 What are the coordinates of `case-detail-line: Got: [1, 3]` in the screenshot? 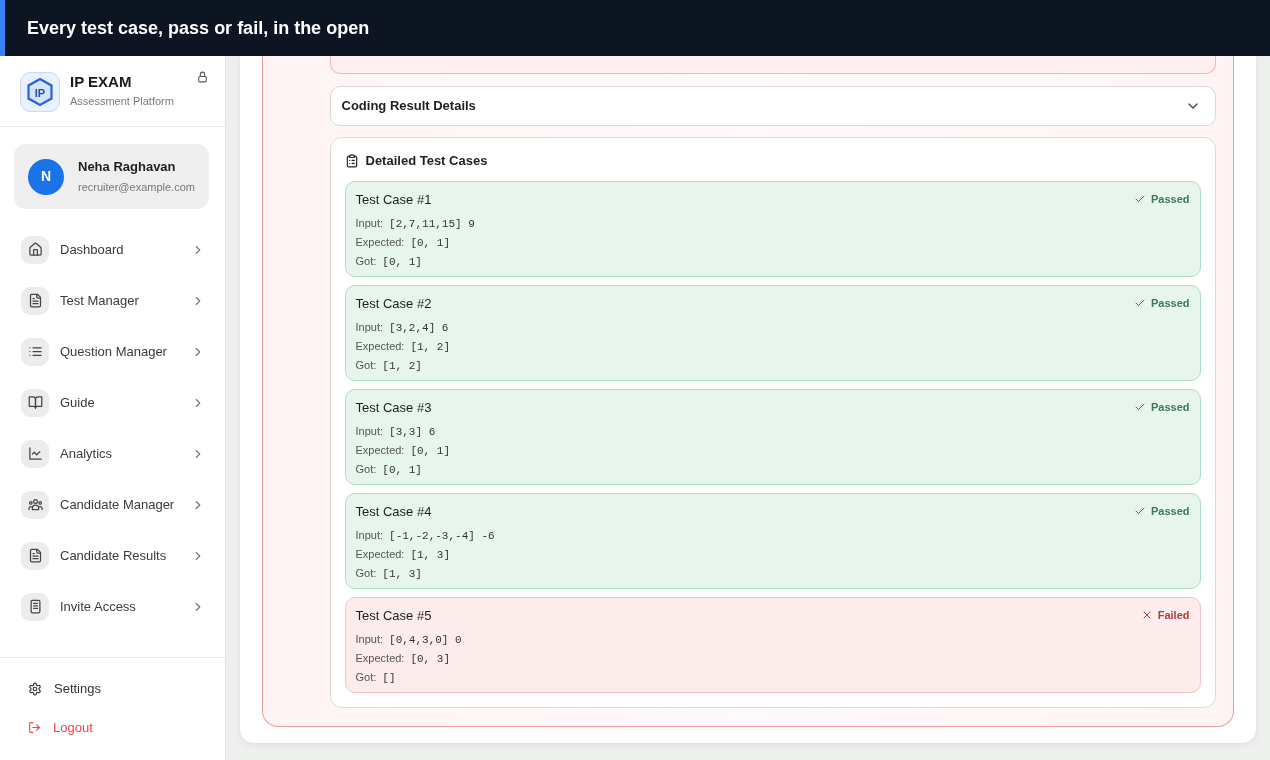 It's located at (389, 574).